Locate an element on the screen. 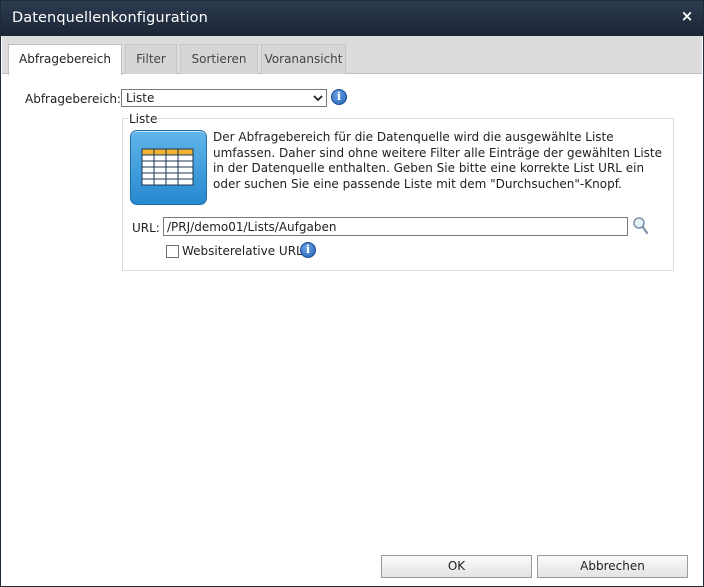 The height and width of the screenshot is (587, 704). group-title: Liste is located at coordinates (143, 119).